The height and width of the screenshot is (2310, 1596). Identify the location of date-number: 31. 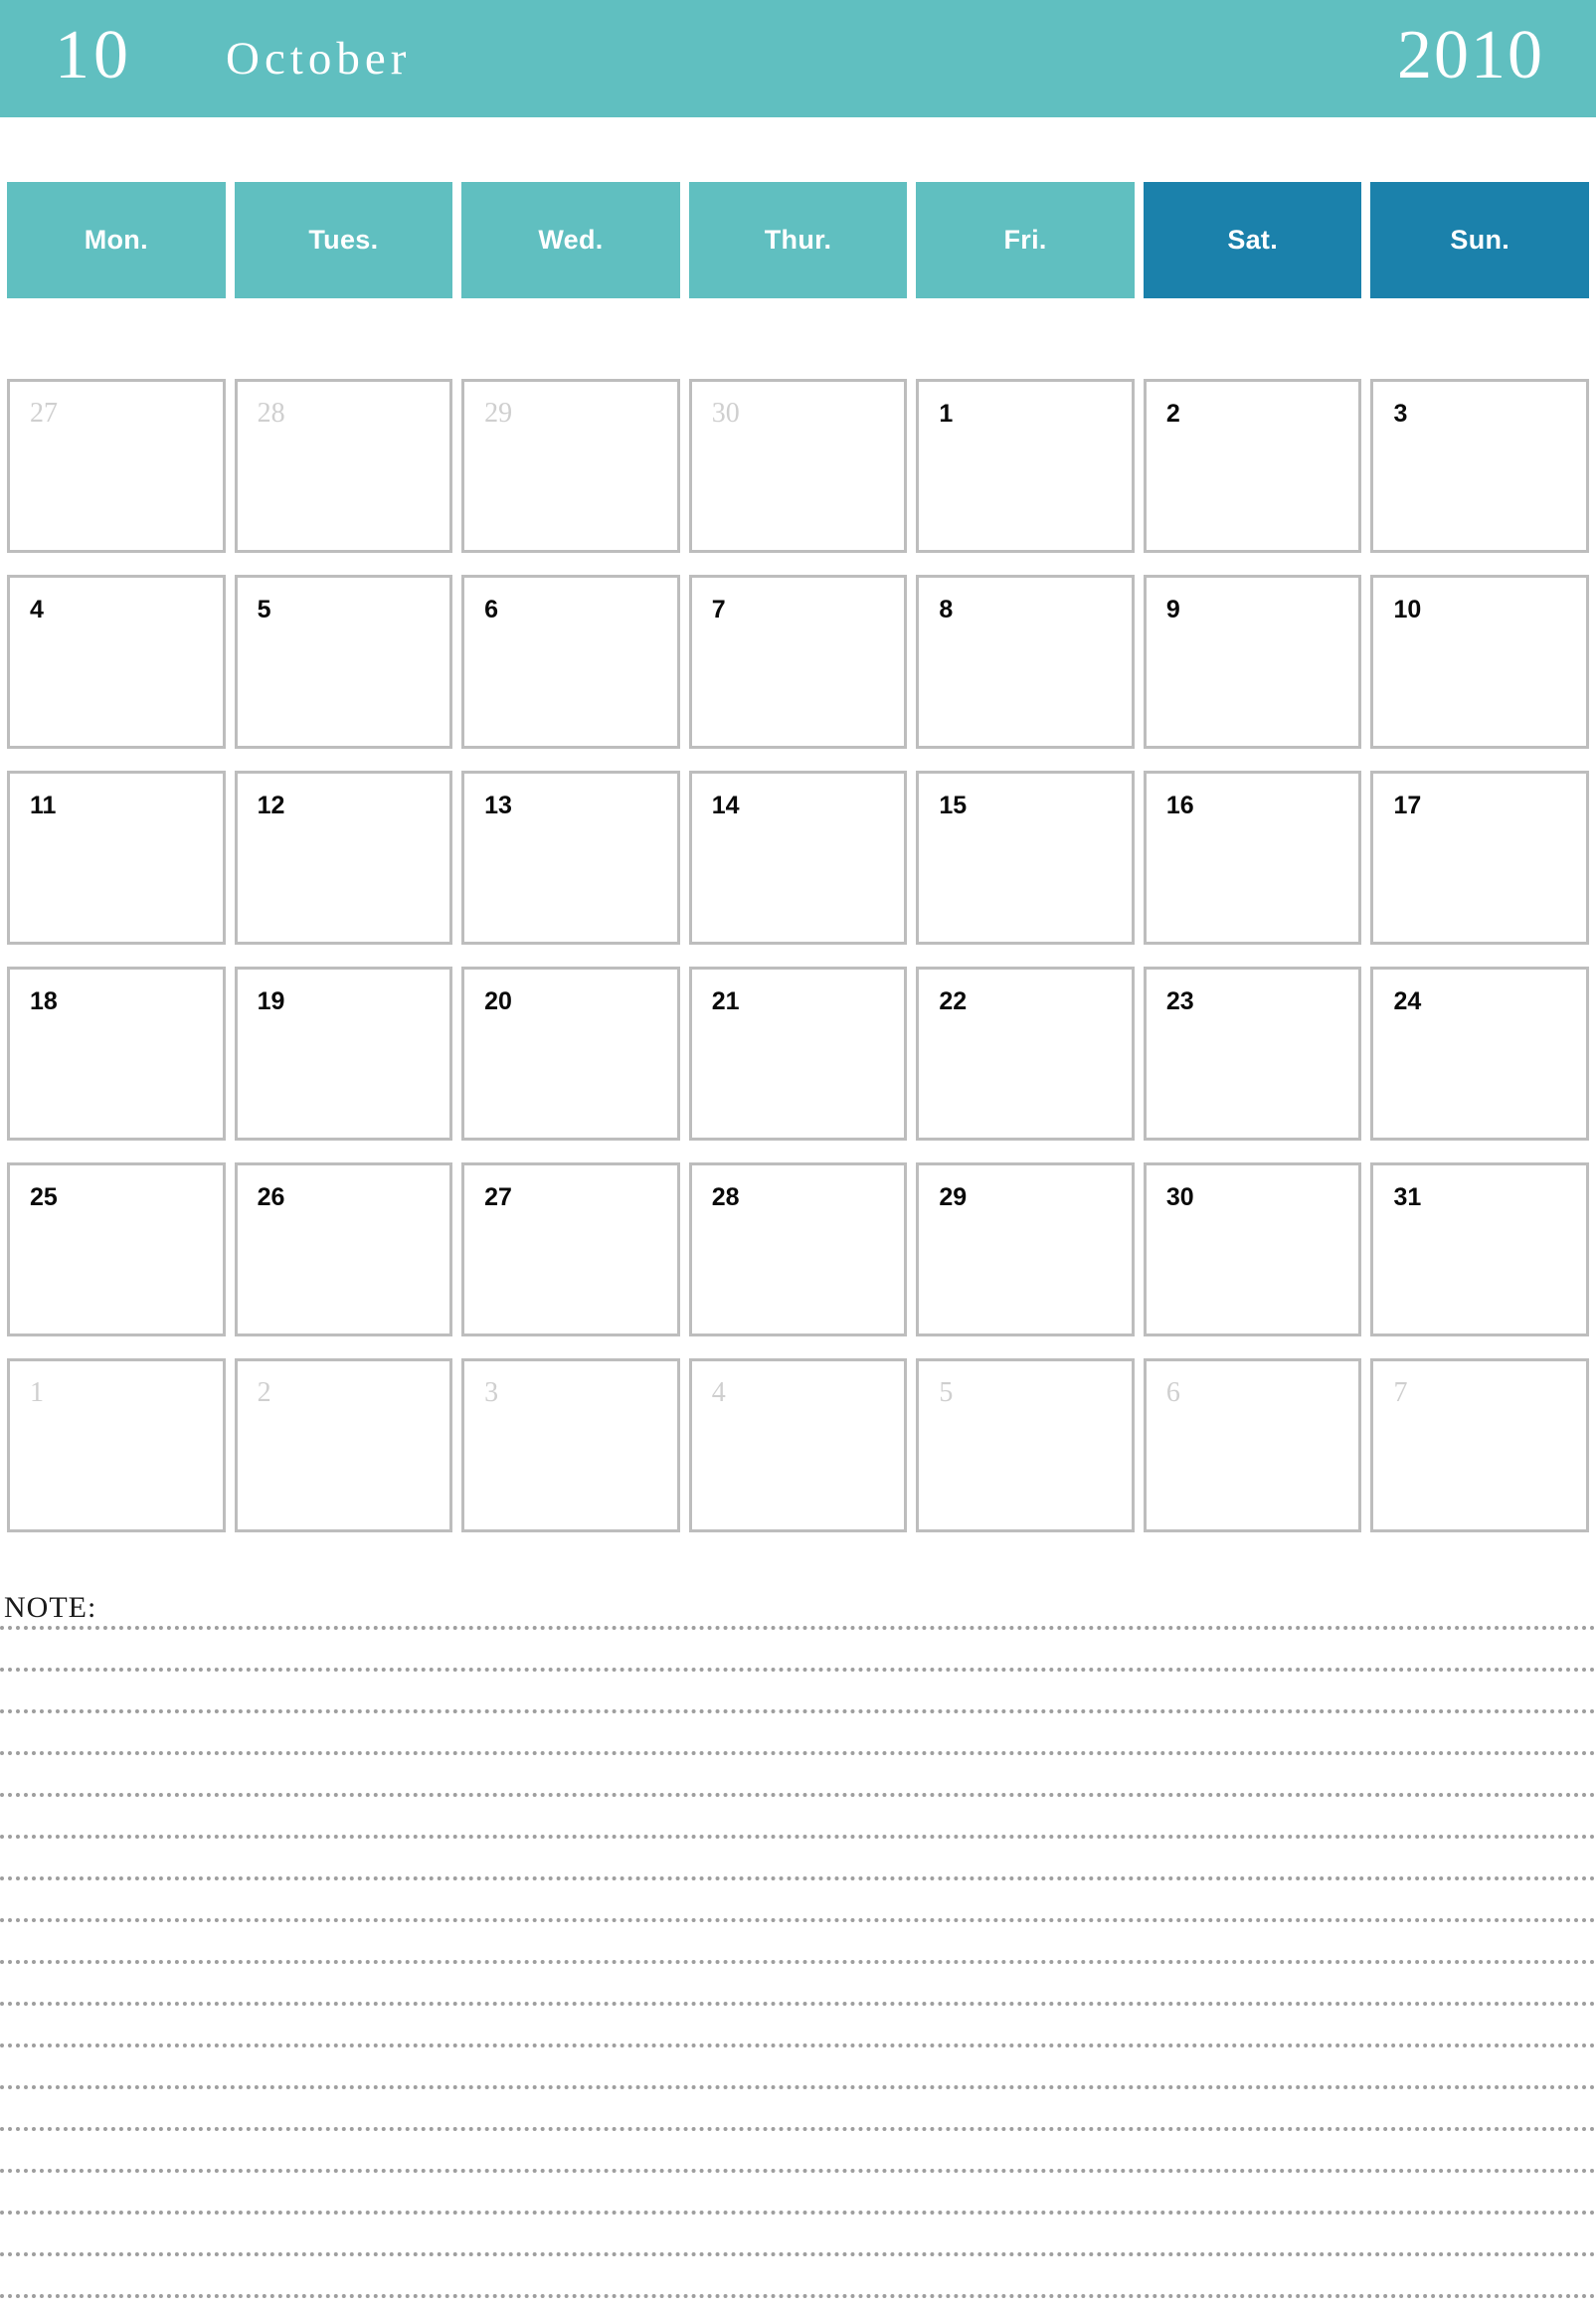
(1408, 1197).